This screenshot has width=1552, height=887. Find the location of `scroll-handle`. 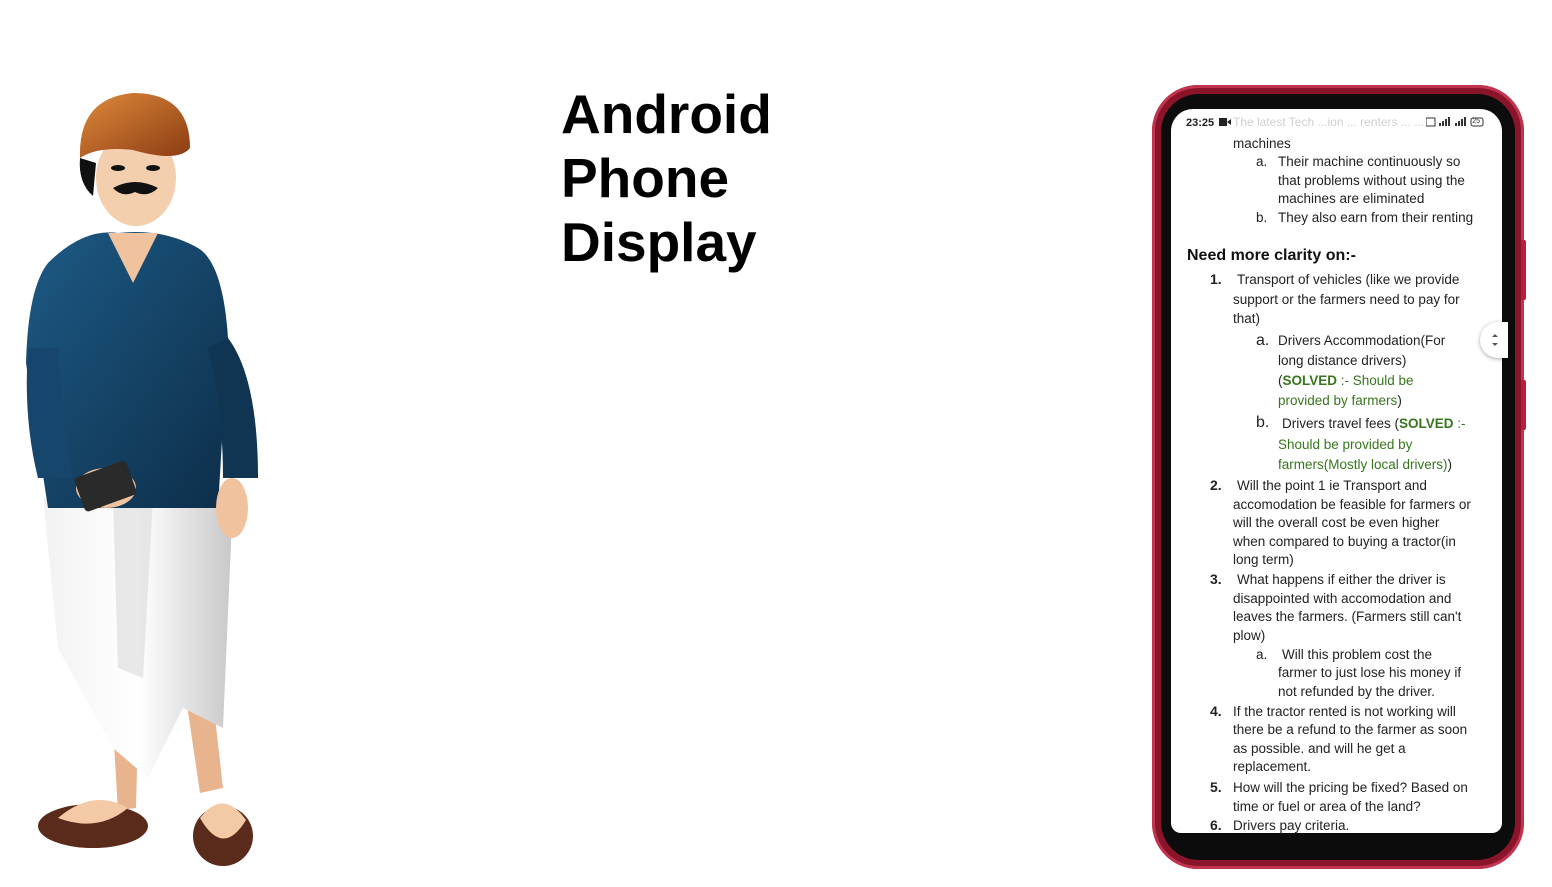

scroll-handle is located at coordinates (1494, 340).